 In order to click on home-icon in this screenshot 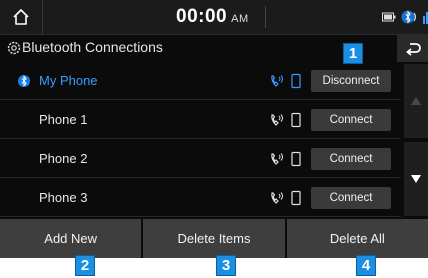, I will do `click(21, 17)`.